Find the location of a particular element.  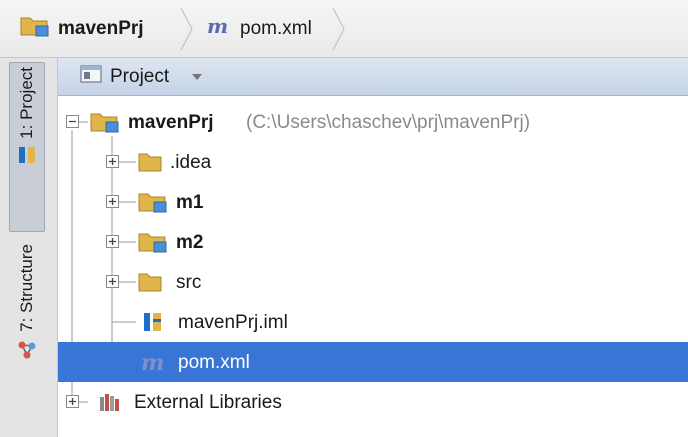

chevron-down-icon is located at coordinates (197, 77).